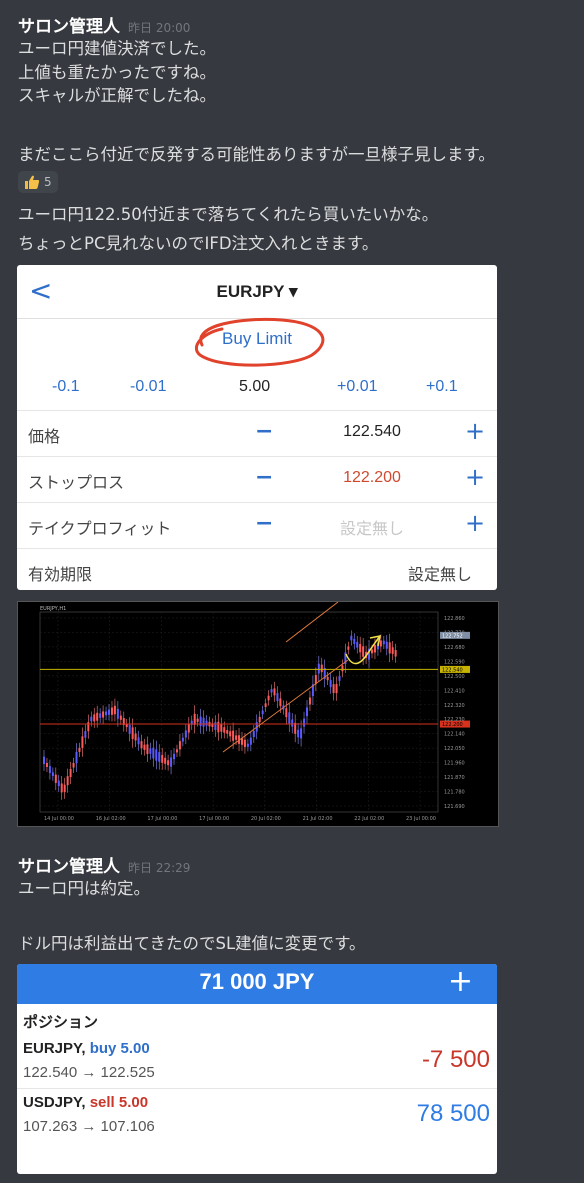 The width and height of the screenshot is (584, 1183). Describe the element at coordinates (285, 706) in the screenshot. I see `trendline-lower` at that location.